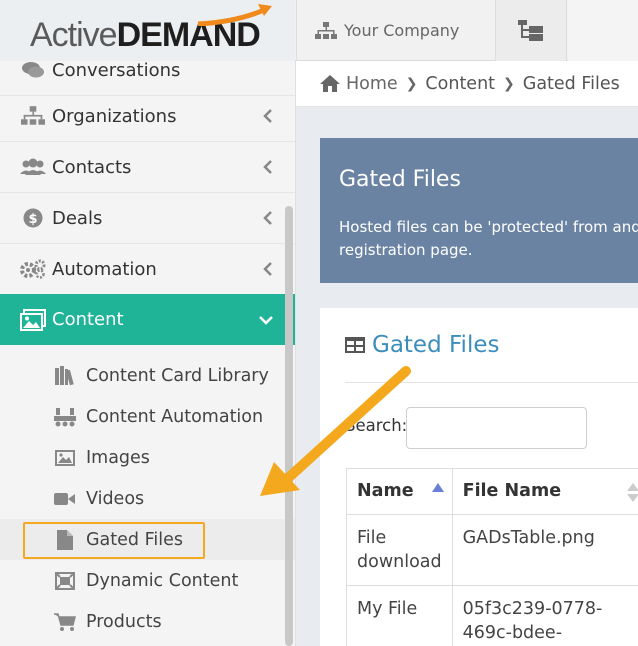 The image size is (638, 646). I want to click on annotation-arrow-icon, so click(335, 431).